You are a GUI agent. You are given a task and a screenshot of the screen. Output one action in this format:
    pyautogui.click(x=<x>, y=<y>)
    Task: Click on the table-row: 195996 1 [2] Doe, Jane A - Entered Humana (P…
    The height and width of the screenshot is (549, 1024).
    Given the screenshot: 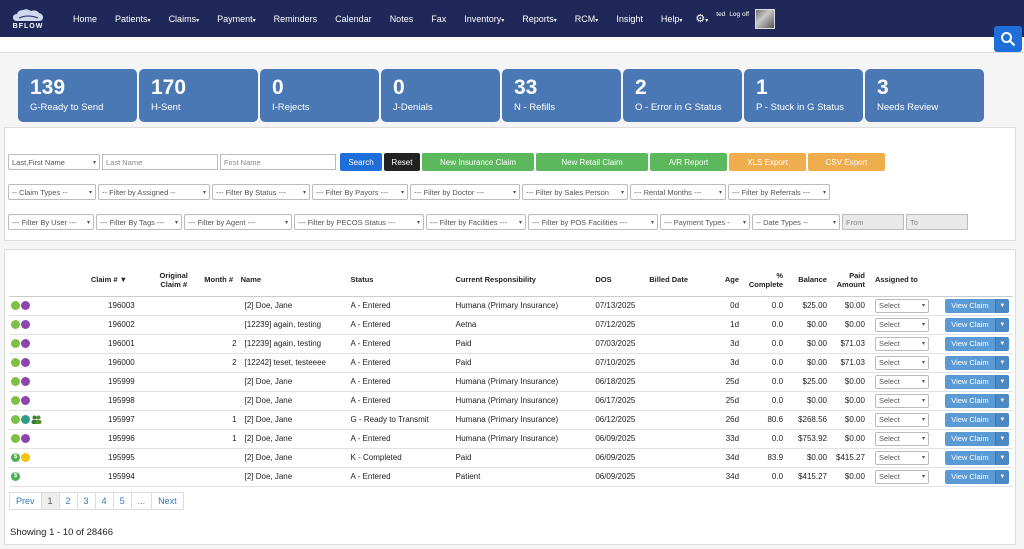 What is the action you would take?
    pyautogui.click(x=511, y=439)
    